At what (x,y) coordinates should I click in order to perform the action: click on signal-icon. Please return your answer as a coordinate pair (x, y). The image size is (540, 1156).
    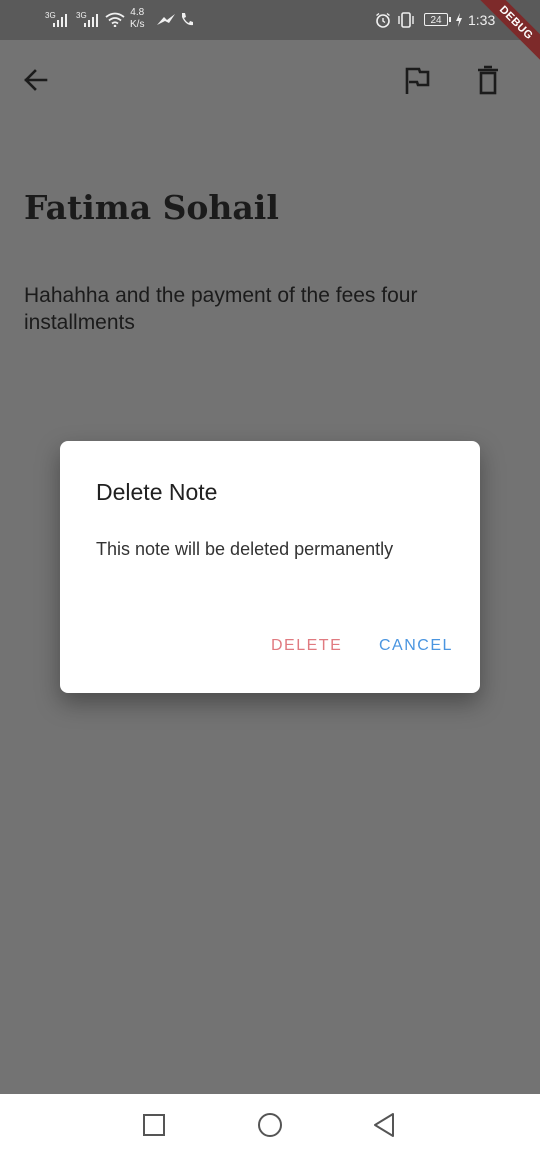
    Looking at the image, I should click on (60, 20).